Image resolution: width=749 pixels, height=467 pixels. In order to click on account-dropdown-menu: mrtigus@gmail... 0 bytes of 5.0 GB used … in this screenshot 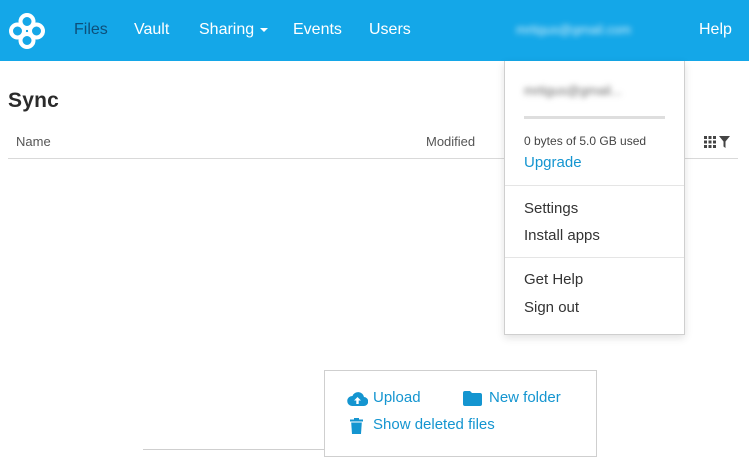, I will do `click(594, 198)`.